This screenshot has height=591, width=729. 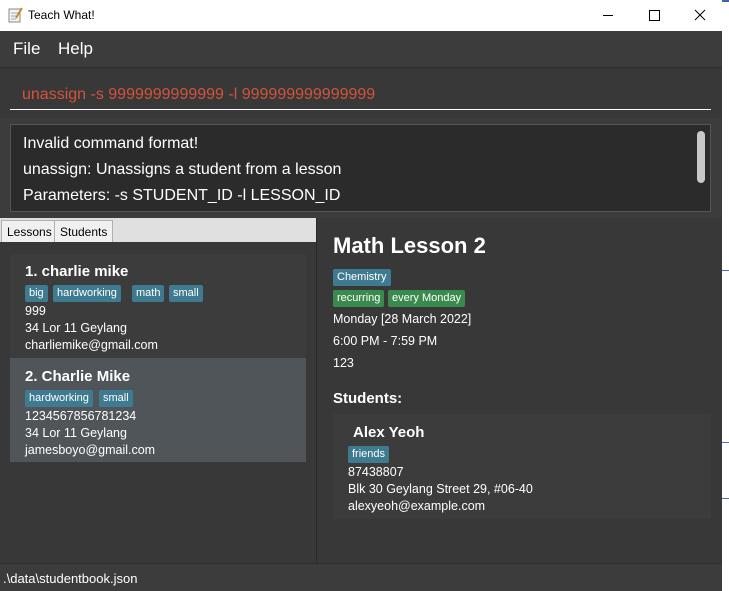 I want to click on lesson-id: 123, so click(x=343, y=363).